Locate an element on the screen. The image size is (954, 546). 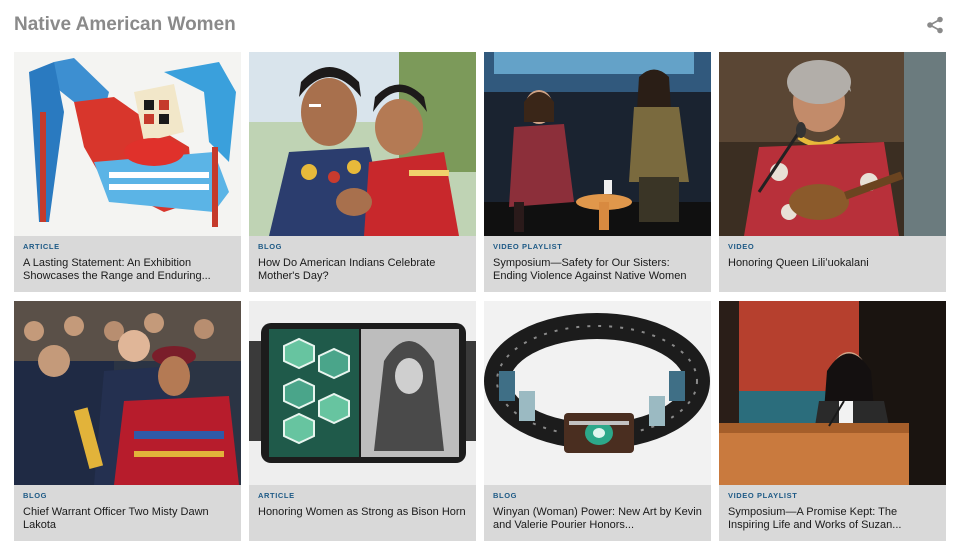
card-image-military-ceremony is located at coordinates (127, 393).